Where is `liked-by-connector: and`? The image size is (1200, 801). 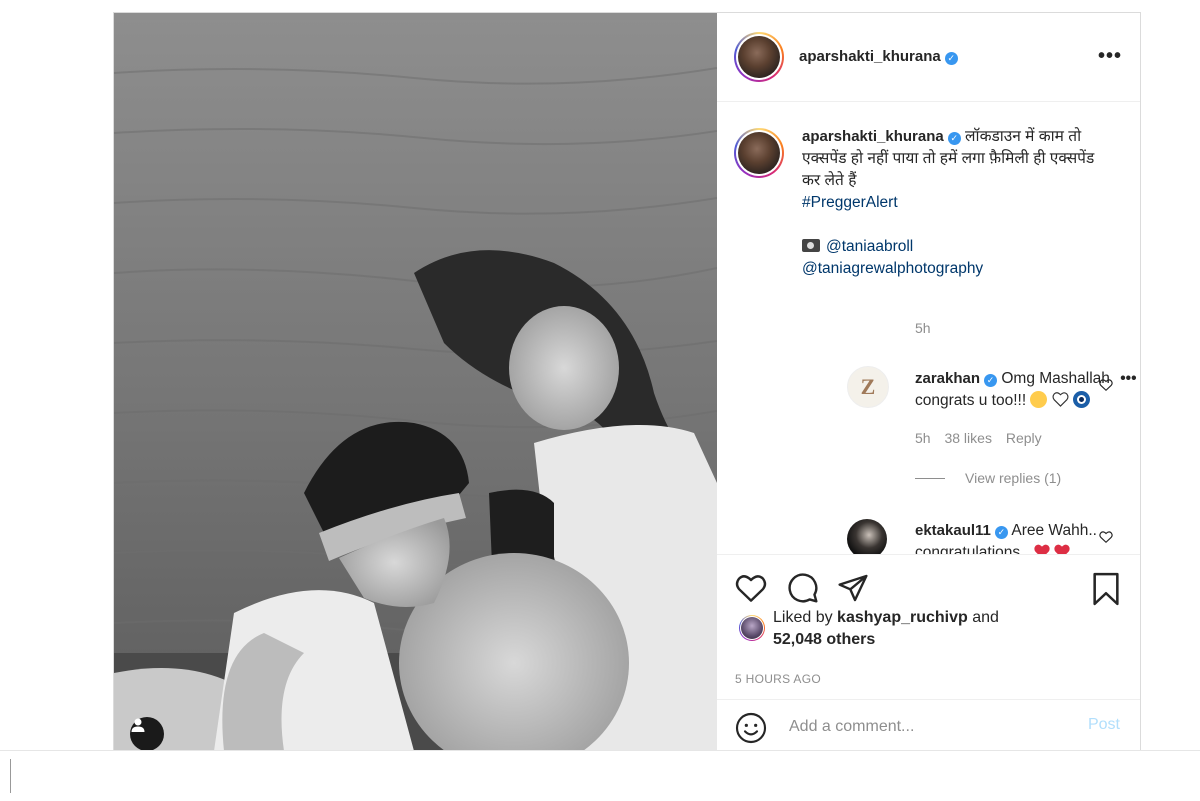
liked-by-connector: and is located at coordinates (983, 617).